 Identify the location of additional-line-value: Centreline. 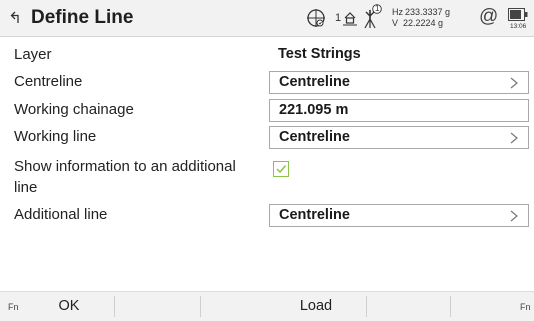
(314, 215).